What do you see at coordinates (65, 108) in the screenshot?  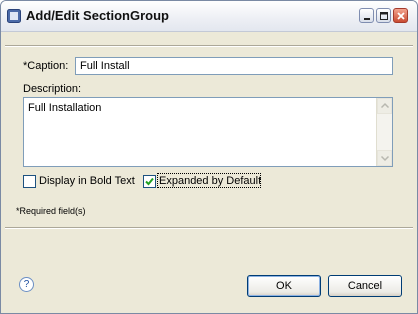 I see `description-text: Full Installation` at bounding box center [65, 108].